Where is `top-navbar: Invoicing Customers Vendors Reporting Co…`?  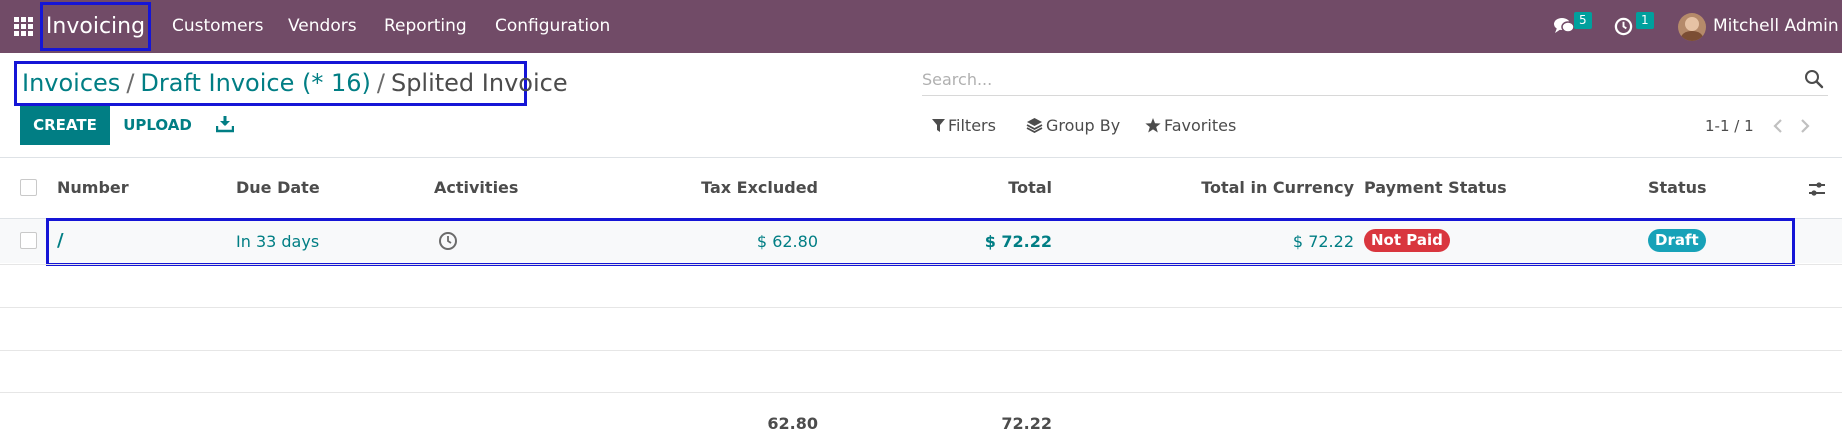 top-navbar: Invoicing Customers Vendors Reporting Co… is located at coordinates (921, 26).